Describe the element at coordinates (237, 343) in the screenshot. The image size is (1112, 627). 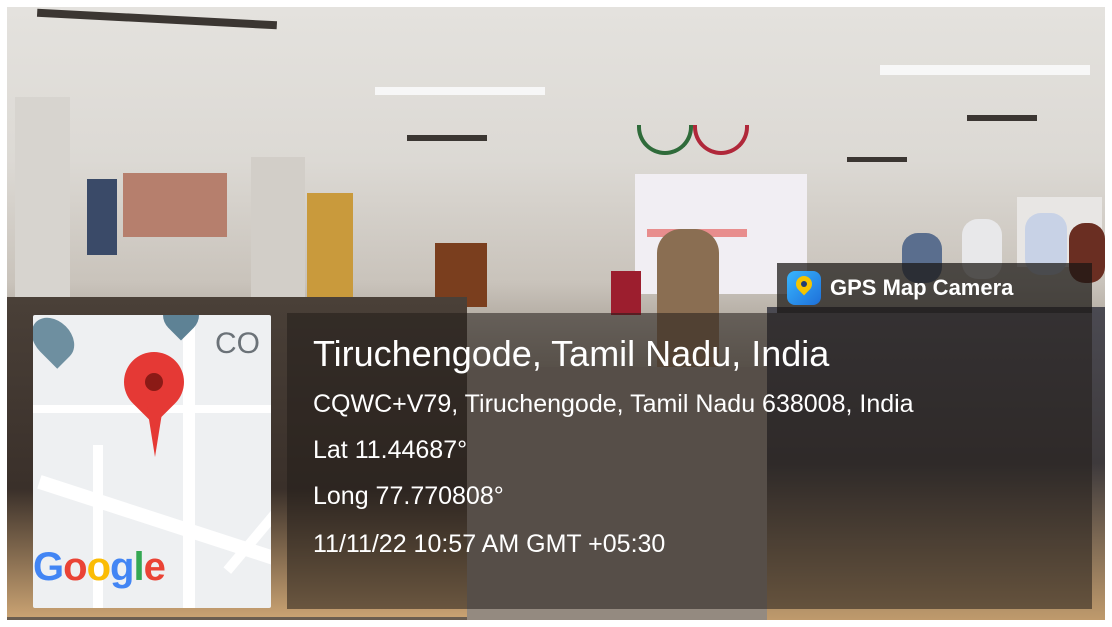
I see `map-place-label: CO` at that location.